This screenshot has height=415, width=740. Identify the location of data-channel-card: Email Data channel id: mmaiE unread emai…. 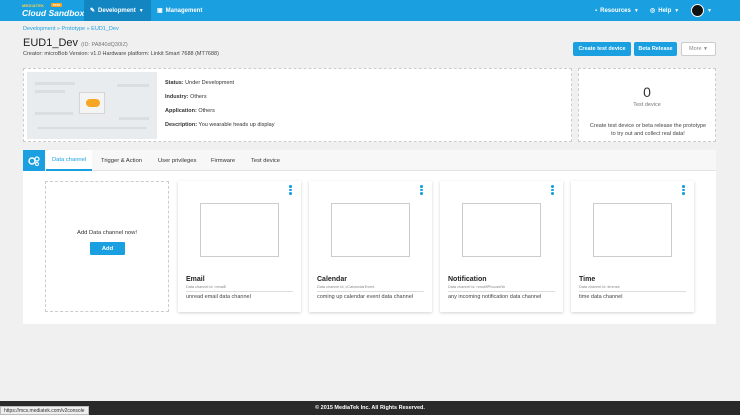
(239, 246).